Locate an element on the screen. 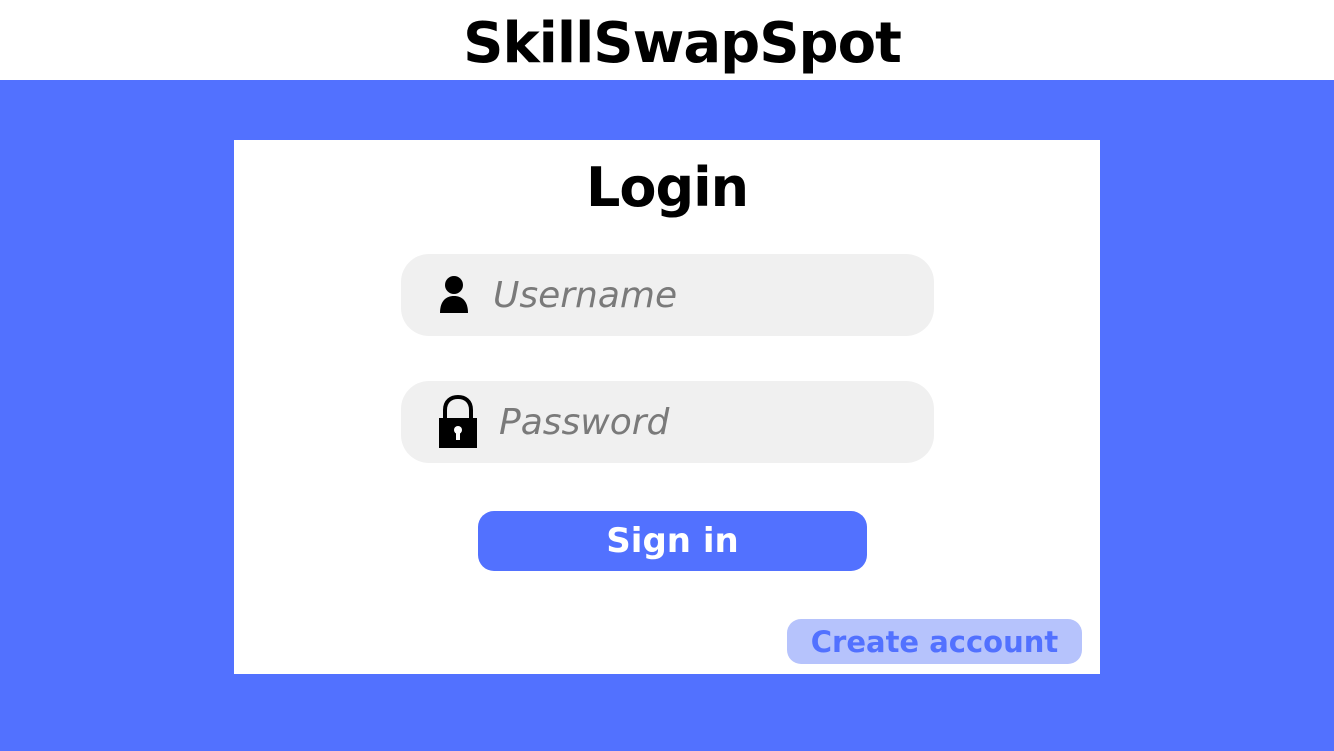 The width and height of the screenshot is (1334, 751). create-account-button: Create account is located at coordinates (934, 641).